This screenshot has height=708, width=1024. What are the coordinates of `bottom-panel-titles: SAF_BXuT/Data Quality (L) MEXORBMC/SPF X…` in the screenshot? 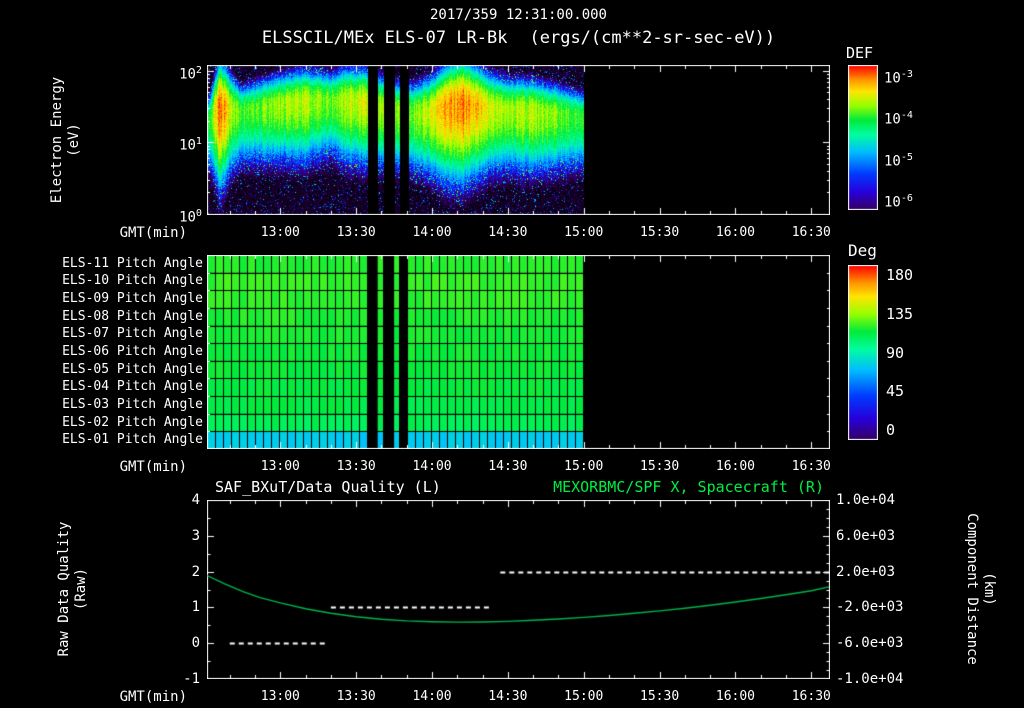 It's located at (518, 487).